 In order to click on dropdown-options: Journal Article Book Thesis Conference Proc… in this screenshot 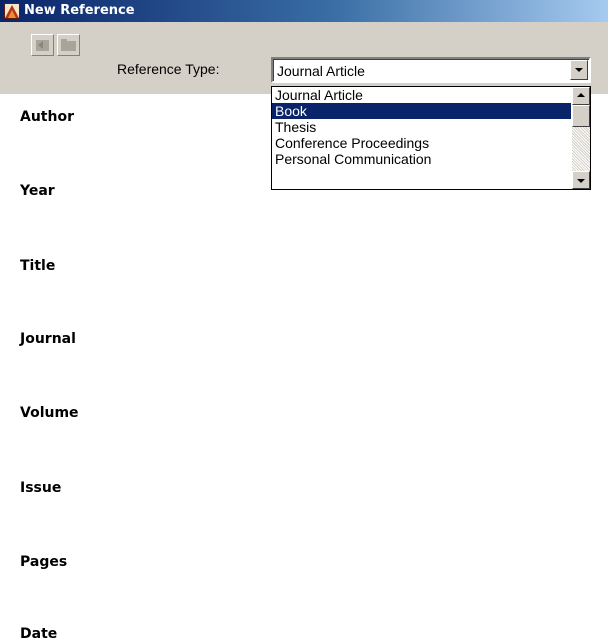, I will do `click(421, 127)`.